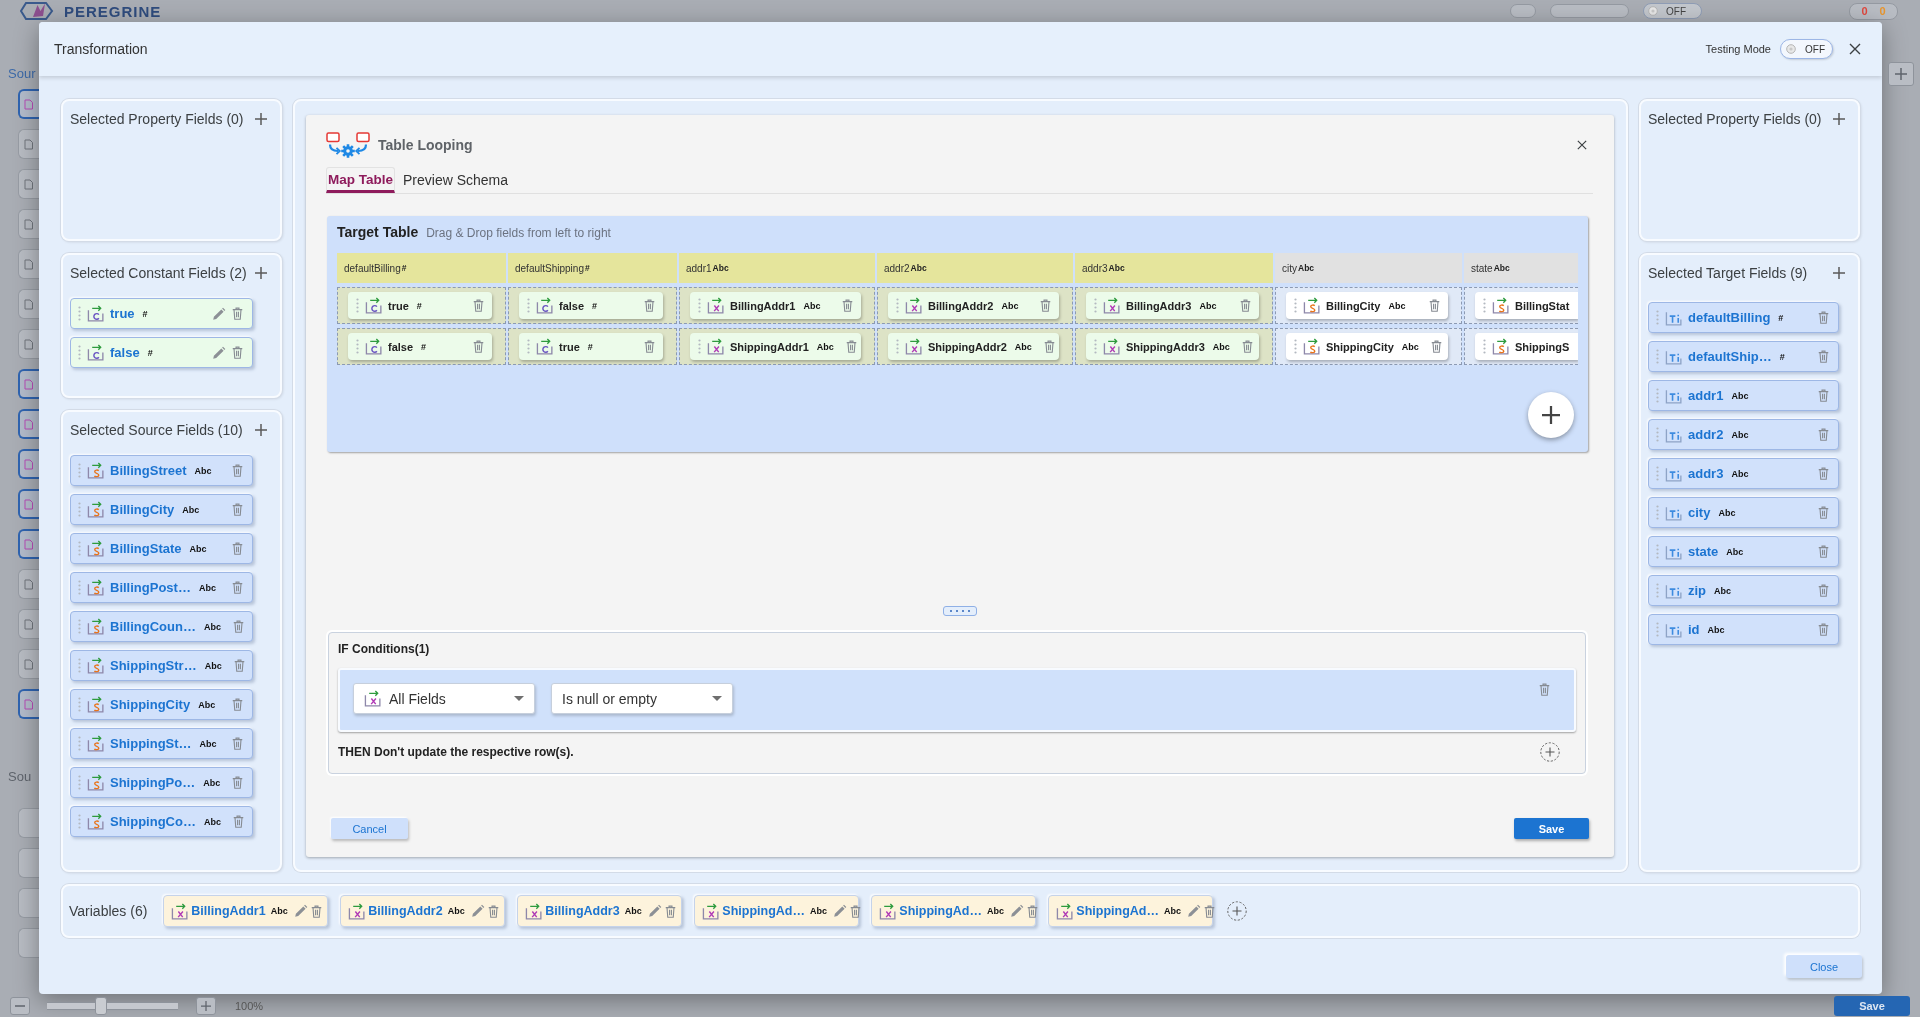 This screenshot has width=1920, height=1017. What do you see at coordinates (1743, 551) in the screenshot?
I see `field-chip: state Abc` at bounding box center [1743, 551].